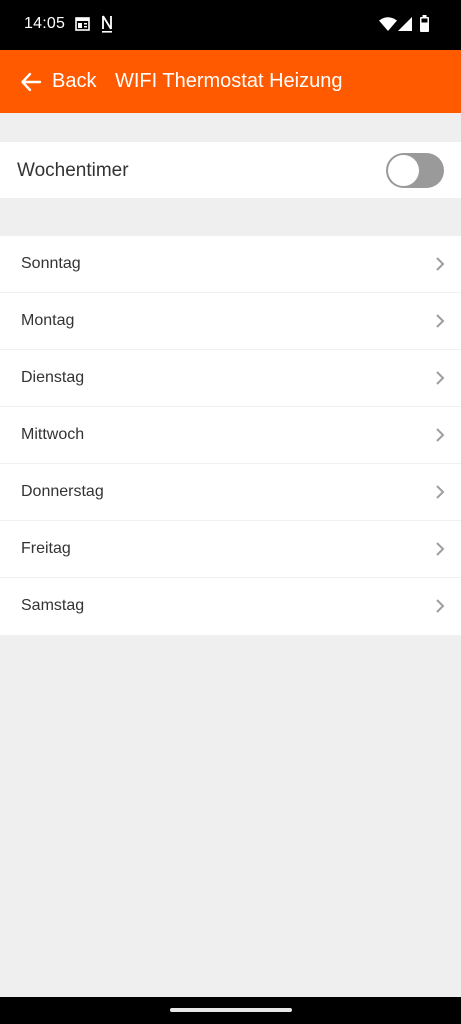  What do you see at coordinates (31, 82) in the screenshot?
I see `back-arrow-icon` at bounding box center [31, 82].